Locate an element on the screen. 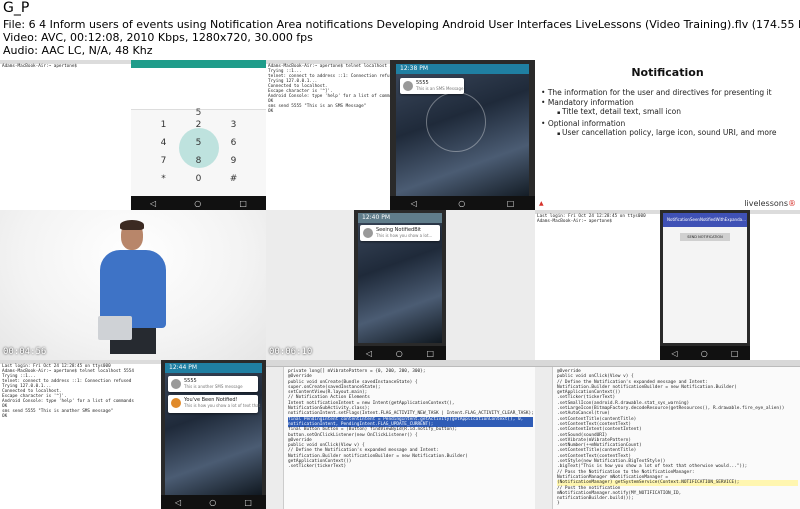 This screenshot has width=800, height=509. send-notification-button: SEND NOTIFICATION is located at coordinates (705, 237).